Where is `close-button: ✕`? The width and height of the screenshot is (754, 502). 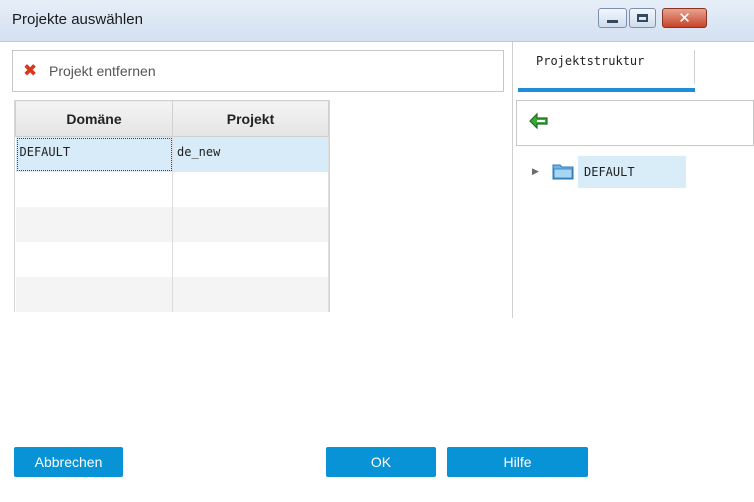 close-button: ✕ is located at coordinates (684, 18).